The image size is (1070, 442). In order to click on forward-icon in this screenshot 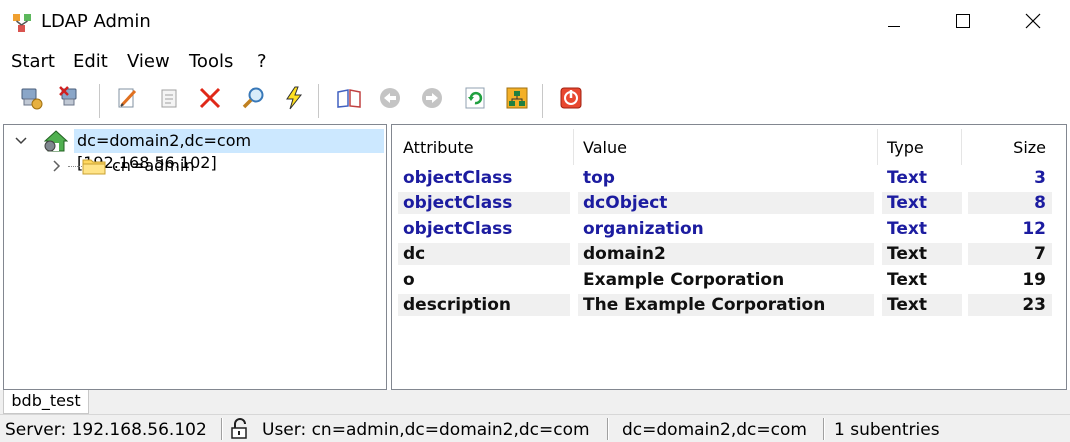, I will do `click(432, 100)`.